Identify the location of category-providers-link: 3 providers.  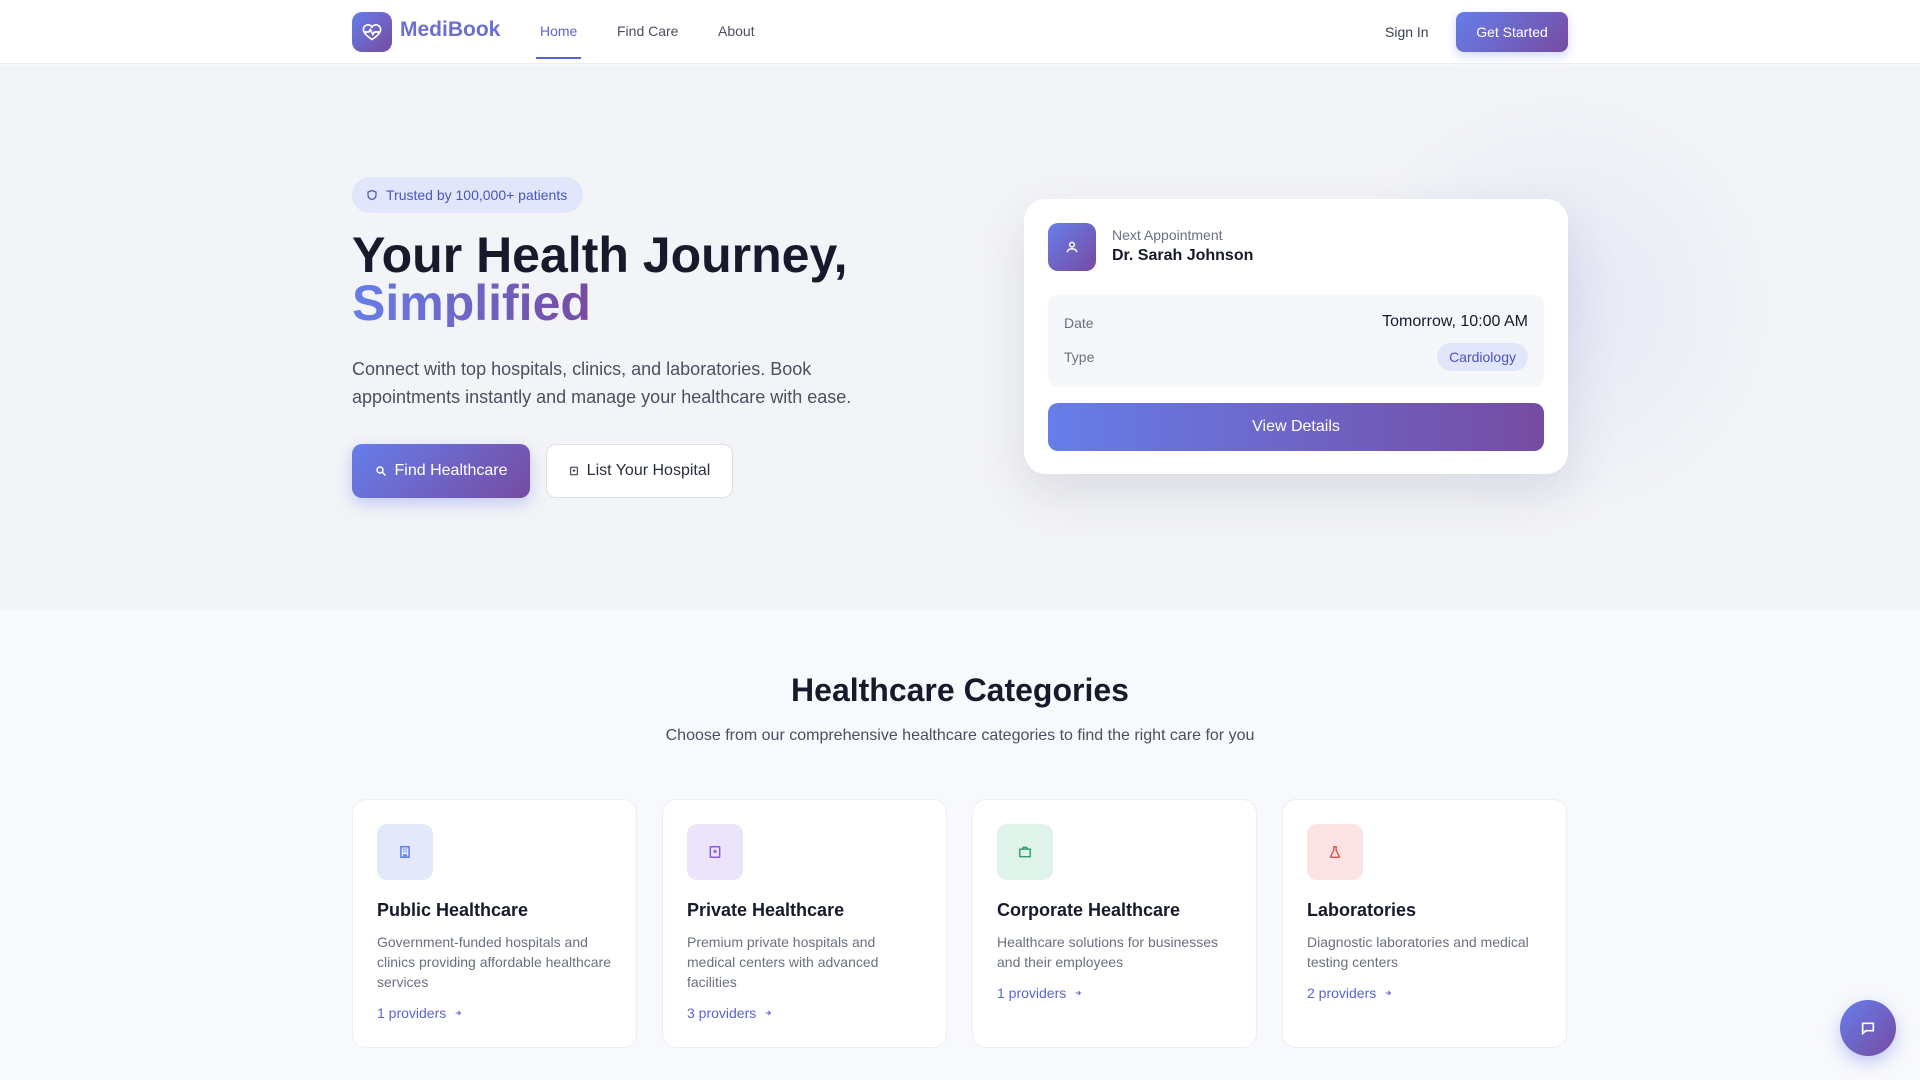
(729, 1013).